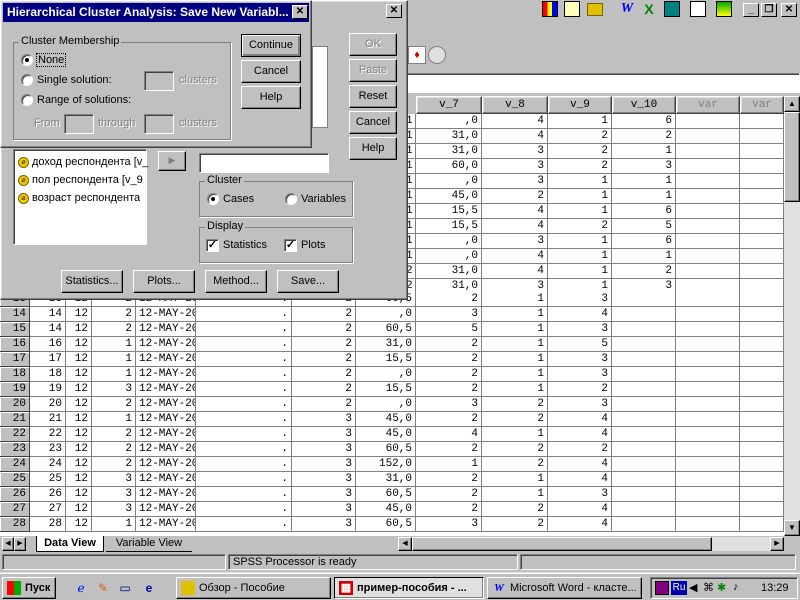 The image size is (800, 600). I want to click on save-help-button: Help, so click(271, 97).